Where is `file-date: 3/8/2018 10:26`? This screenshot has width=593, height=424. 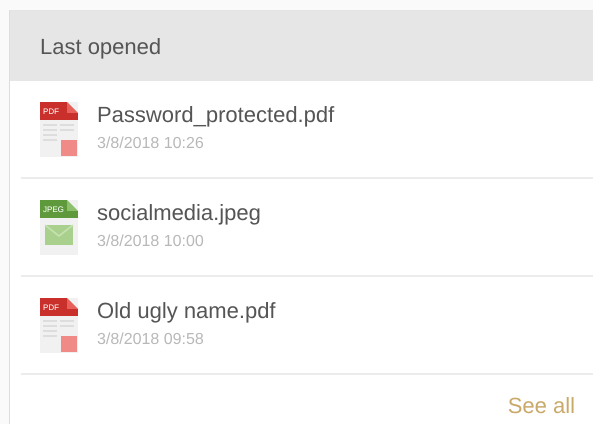 file-date: 3/8/2018 10:26 is located at coordinates (151, 144).